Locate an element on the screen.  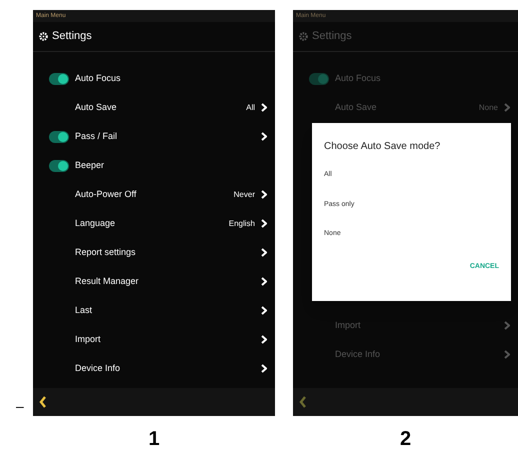
setting-value: Never is located at coordinates (244, 194).